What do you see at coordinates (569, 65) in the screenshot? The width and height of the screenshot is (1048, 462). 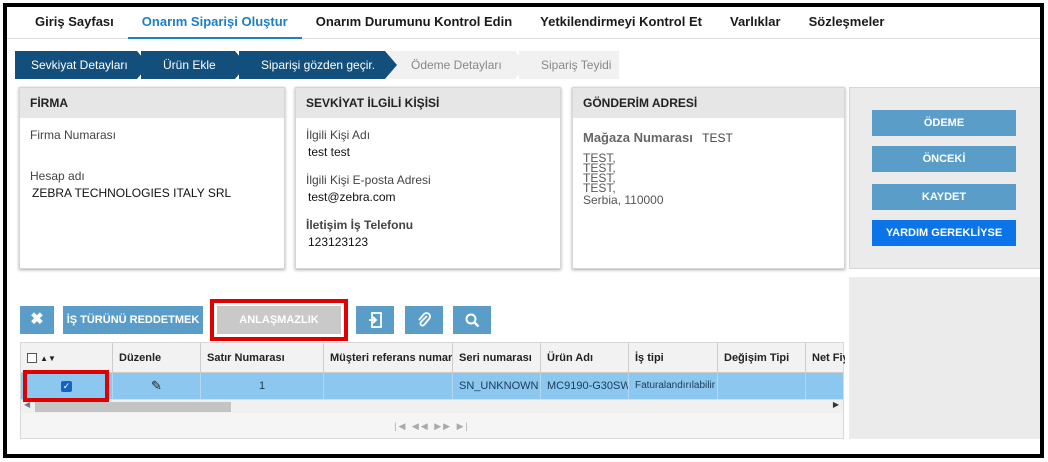 I see `step-order-confirmation: Sipariş Teyidi` at bounding box center [569, 65].